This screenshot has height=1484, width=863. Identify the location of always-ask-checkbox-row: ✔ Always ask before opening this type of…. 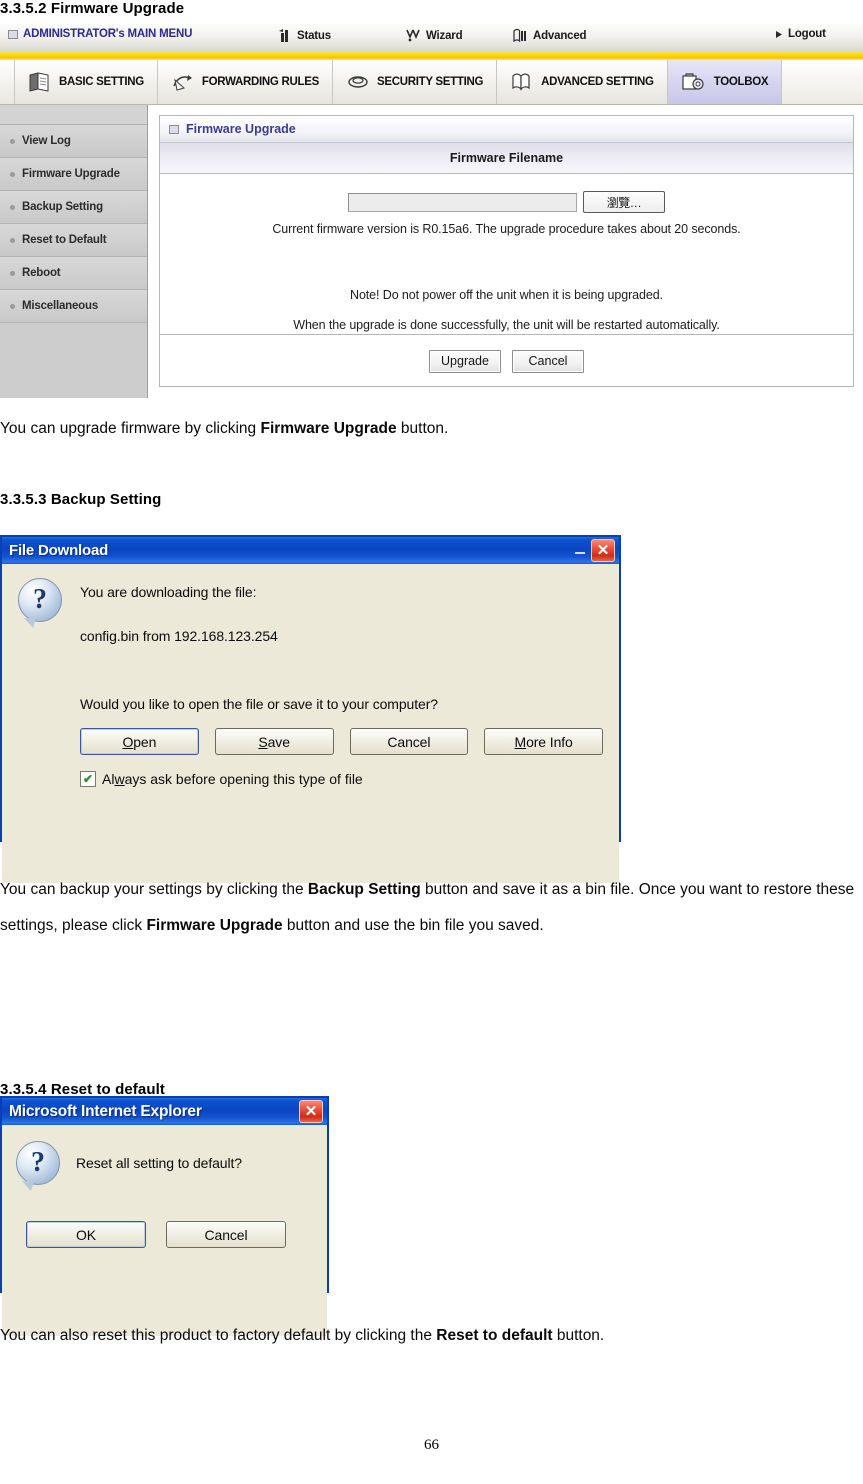
(341, 779).